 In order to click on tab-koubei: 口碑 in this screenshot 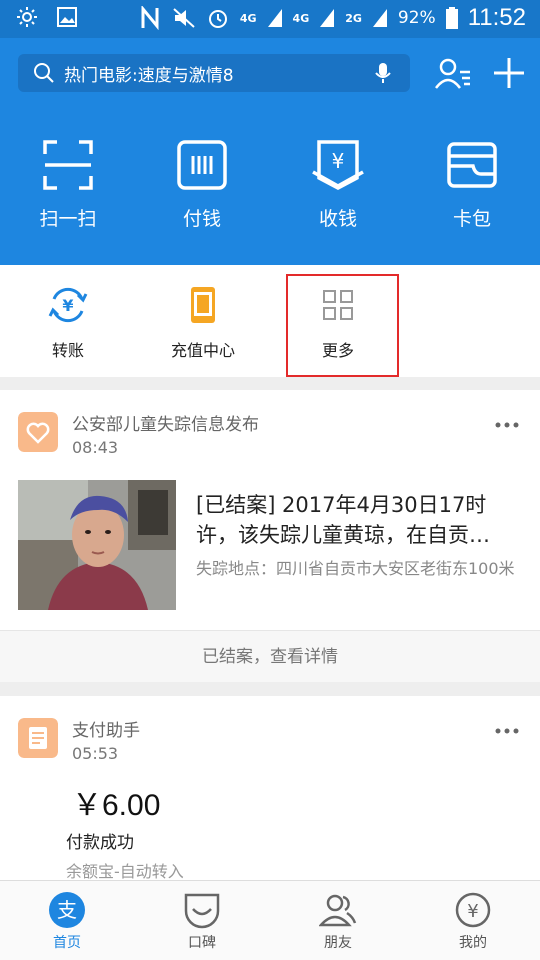, I will do `click(202, 921)`.